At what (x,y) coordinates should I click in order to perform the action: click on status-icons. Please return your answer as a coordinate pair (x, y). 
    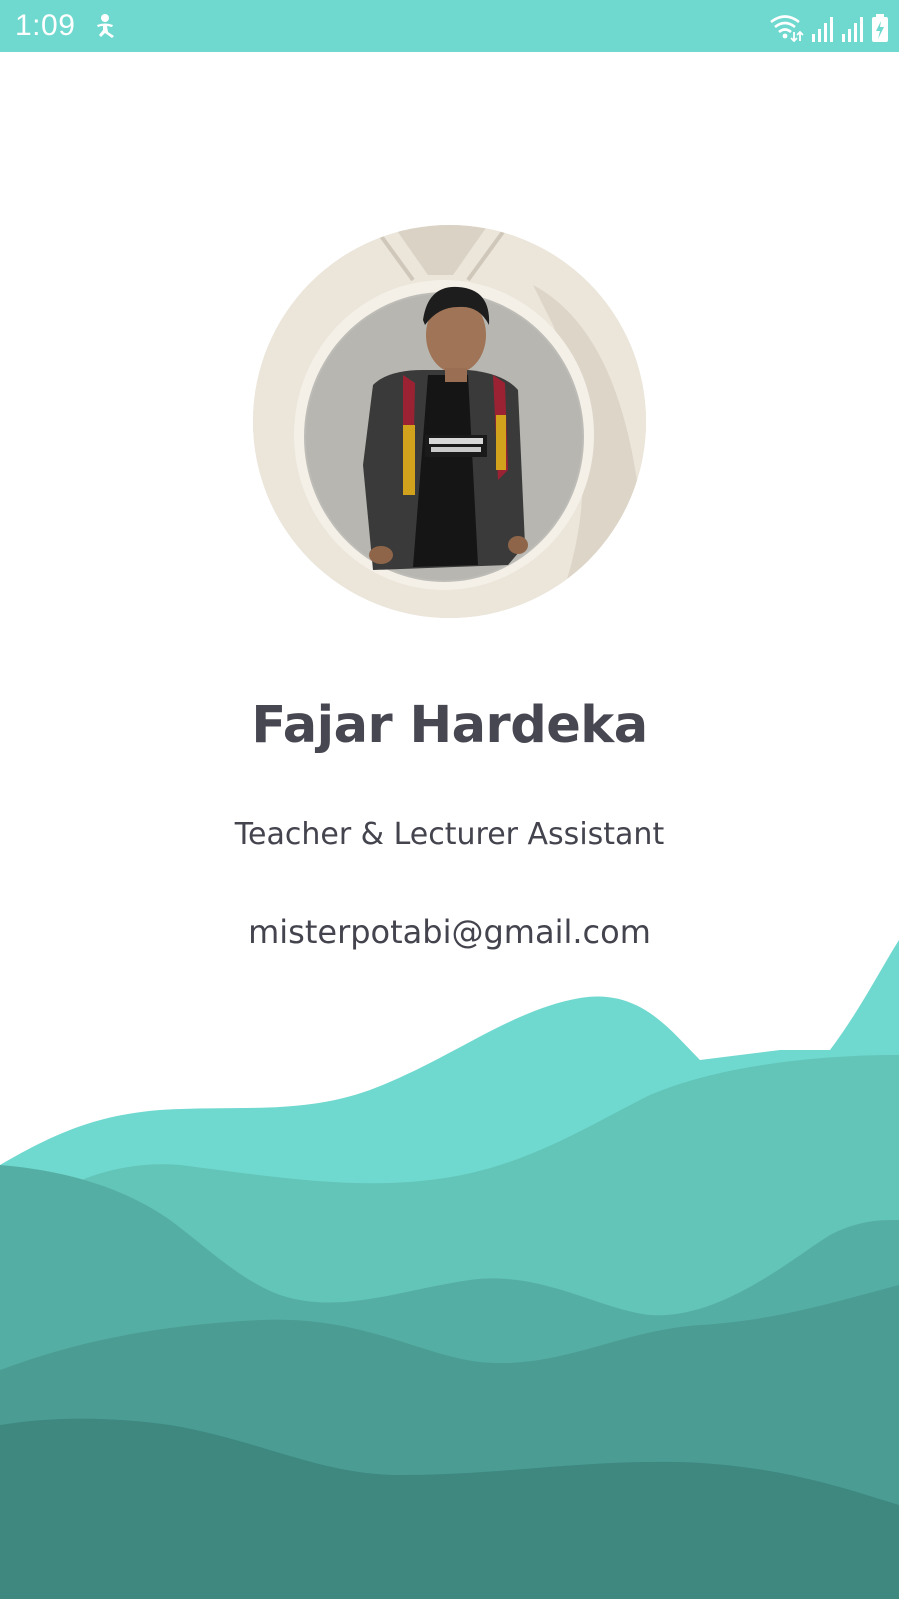
    Looking at the image, I should click on (829, 27).